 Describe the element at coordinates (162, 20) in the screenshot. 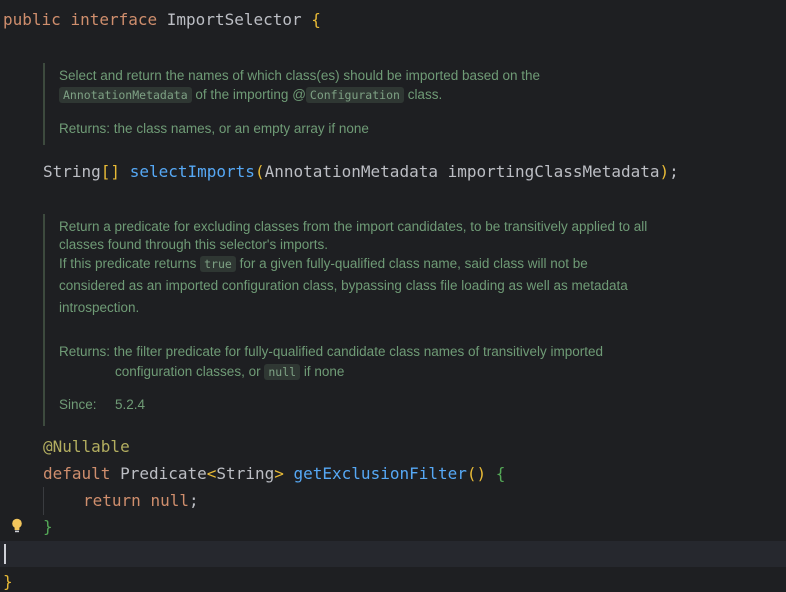

I see `interface-declaration: public interface ImportSelector {` at that location.